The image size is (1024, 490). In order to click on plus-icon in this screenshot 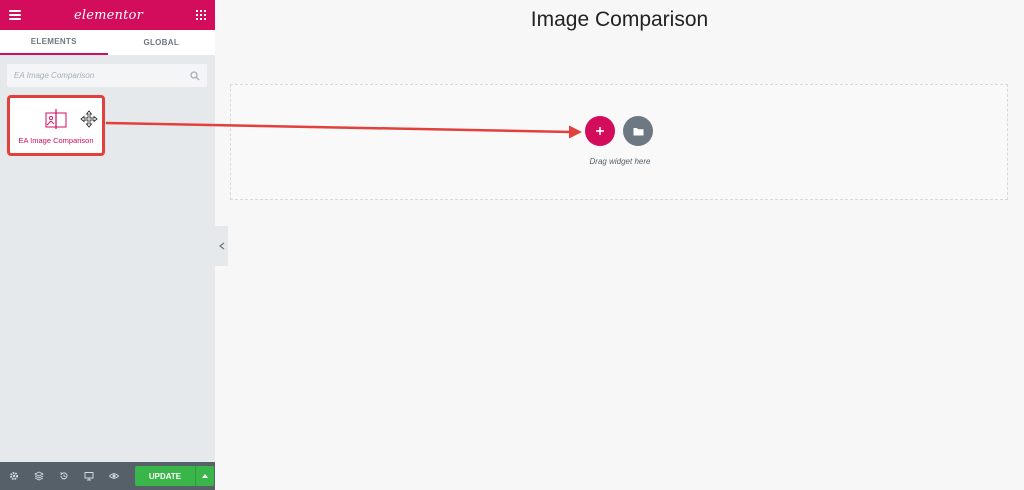, I will do `click(600, 131)`.